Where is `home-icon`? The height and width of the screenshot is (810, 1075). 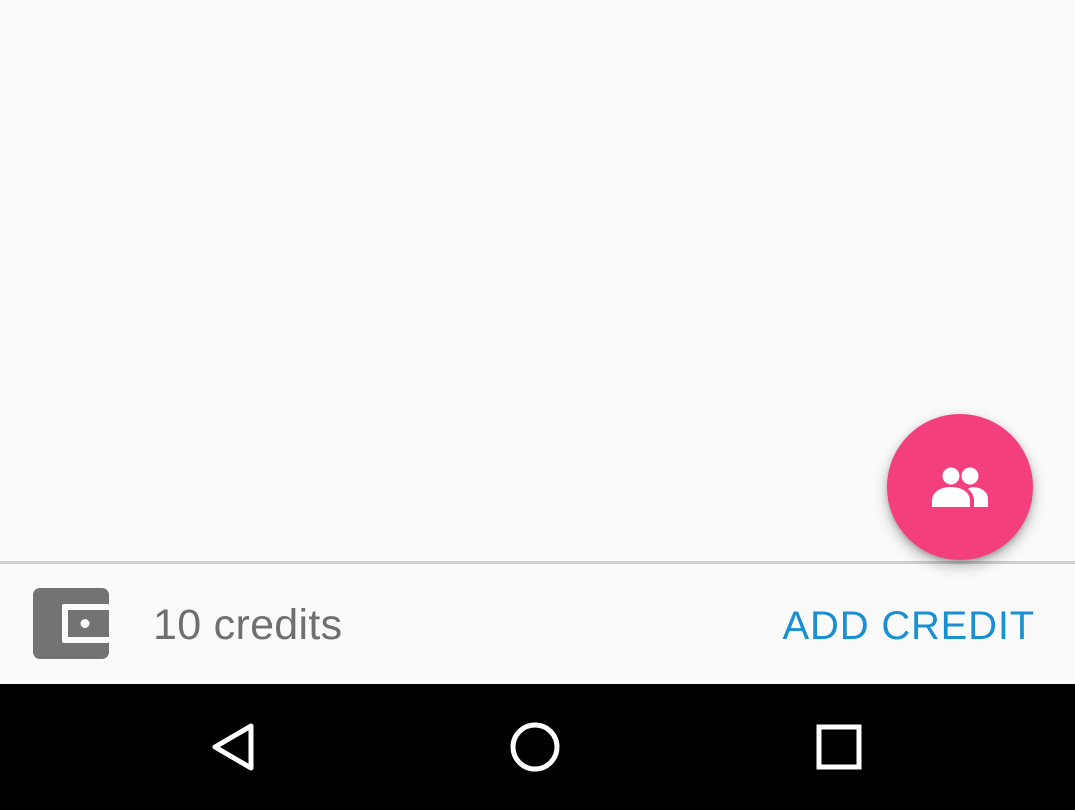 home-icon is located at coordinates (535, 747).